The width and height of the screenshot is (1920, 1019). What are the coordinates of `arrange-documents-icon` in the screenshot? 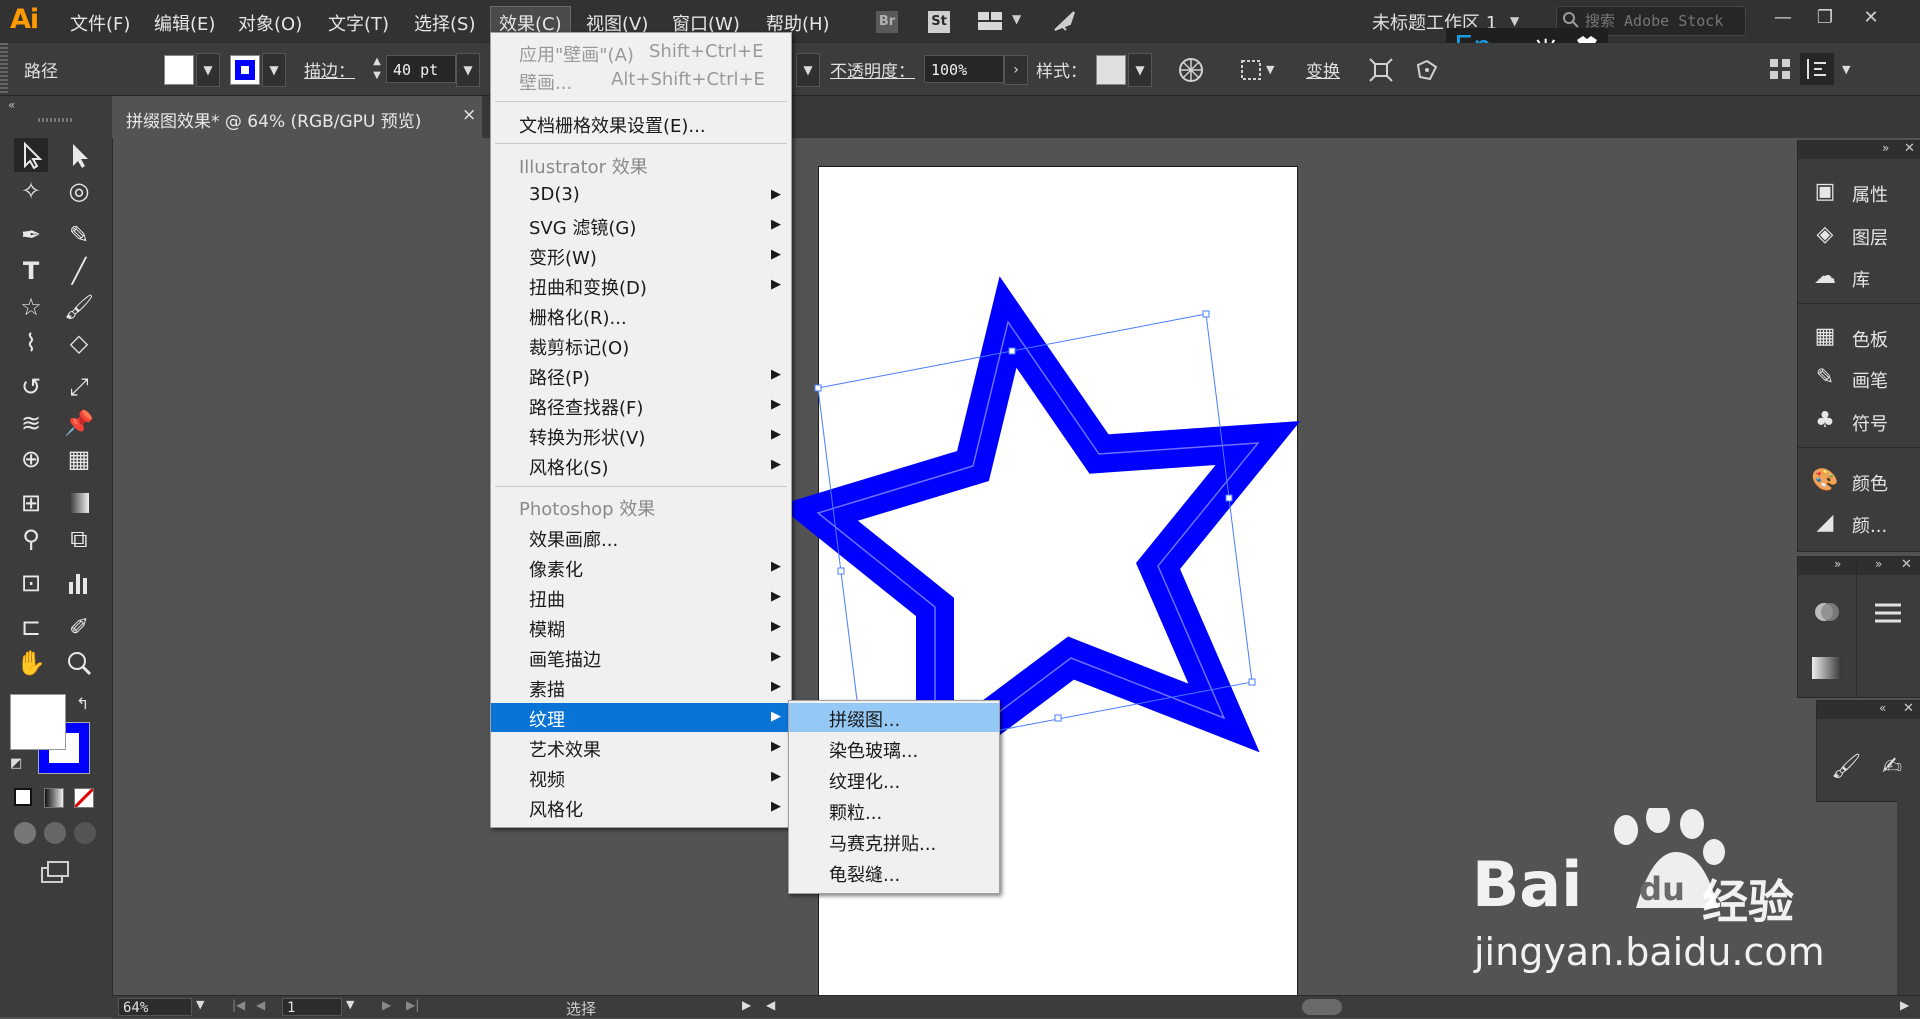 It's located at (991, 21).